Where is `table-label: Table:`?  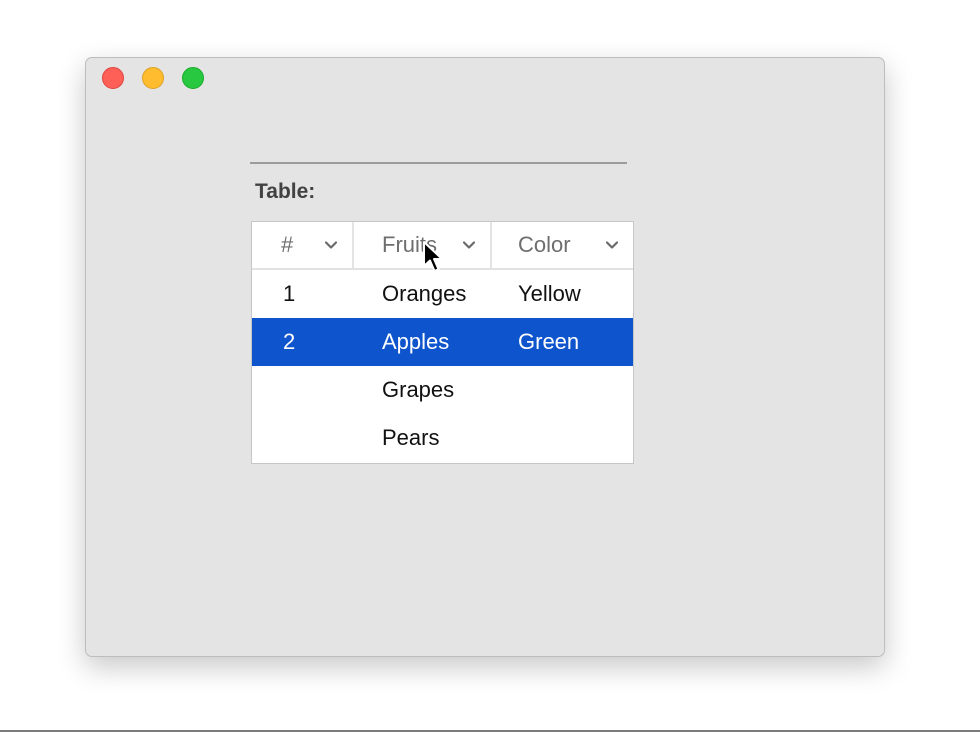 table-label: Table: is located at coordinates (285, 191).